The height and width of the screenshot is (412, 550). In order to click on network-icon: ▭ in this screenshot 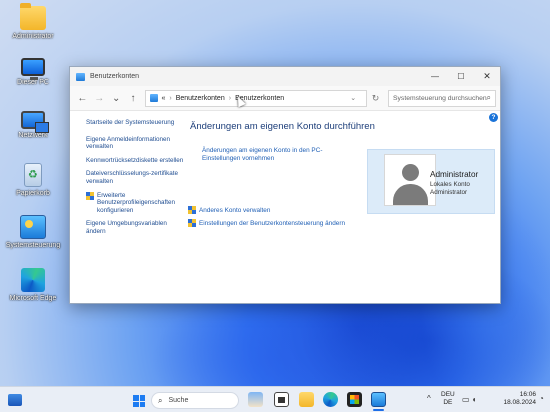, I will do `click(467, 399)`.